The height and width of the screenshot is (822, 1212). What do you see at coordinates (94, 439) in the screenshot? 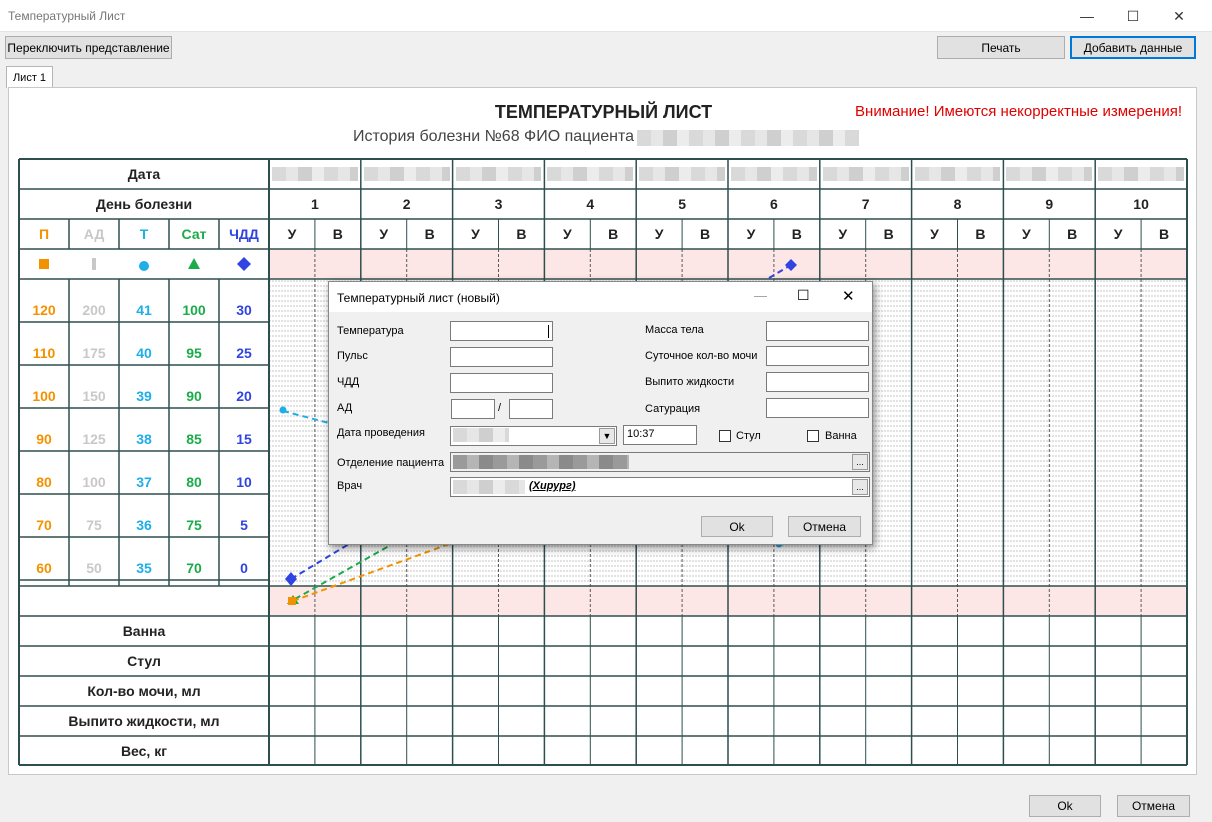
I see `scale-value: 125` at bounding box center [94, 439].